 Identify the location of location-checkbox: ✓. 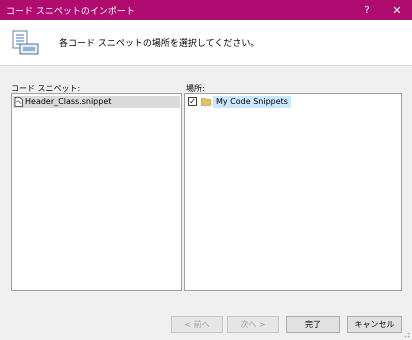
(192, 101).